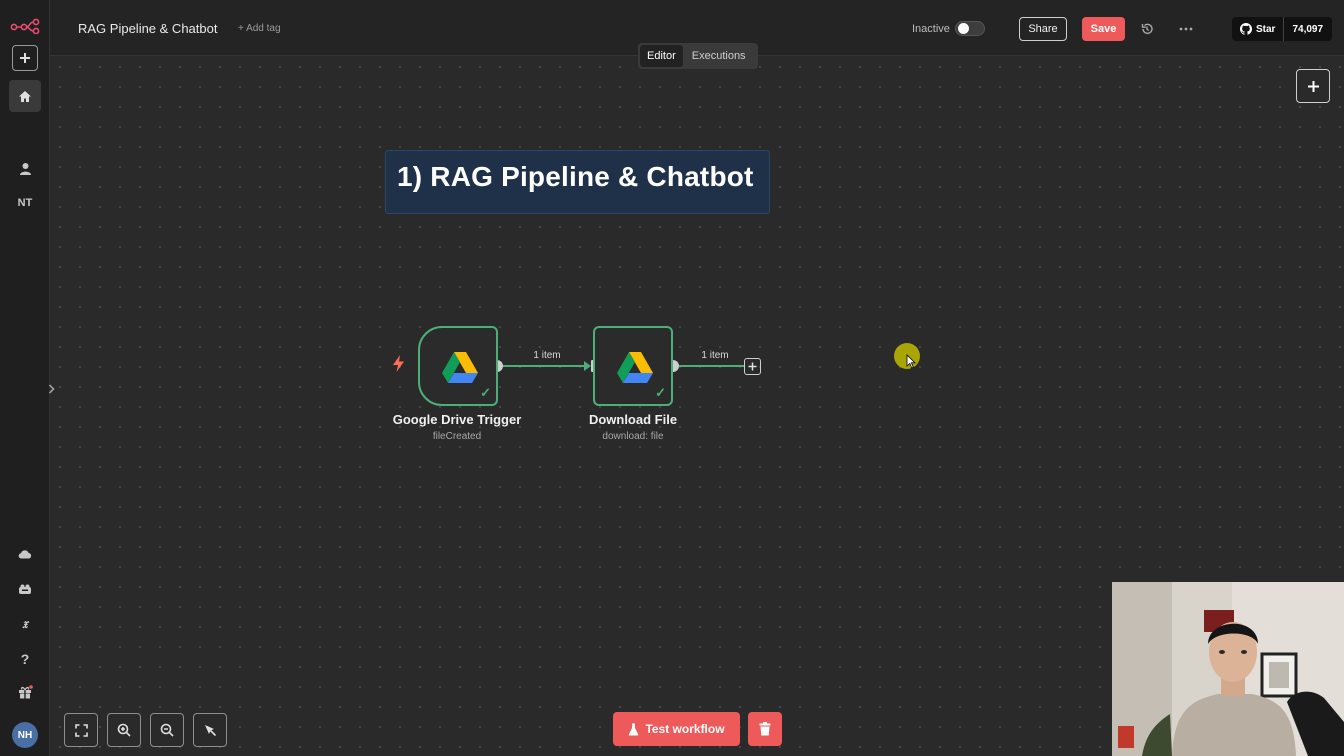 This screenshot has width=1344, height=756. What do you see at coordinates (911, 361) in the screenshot?
I see `mouse-cursor-icon` at bounding box center [911, 361].